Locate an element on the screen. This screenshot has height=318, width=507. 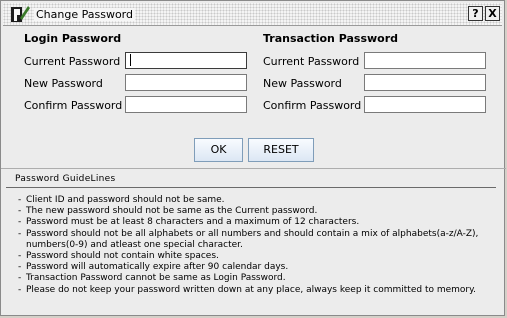
guidelines-divider is located at coordinates (251, 187).